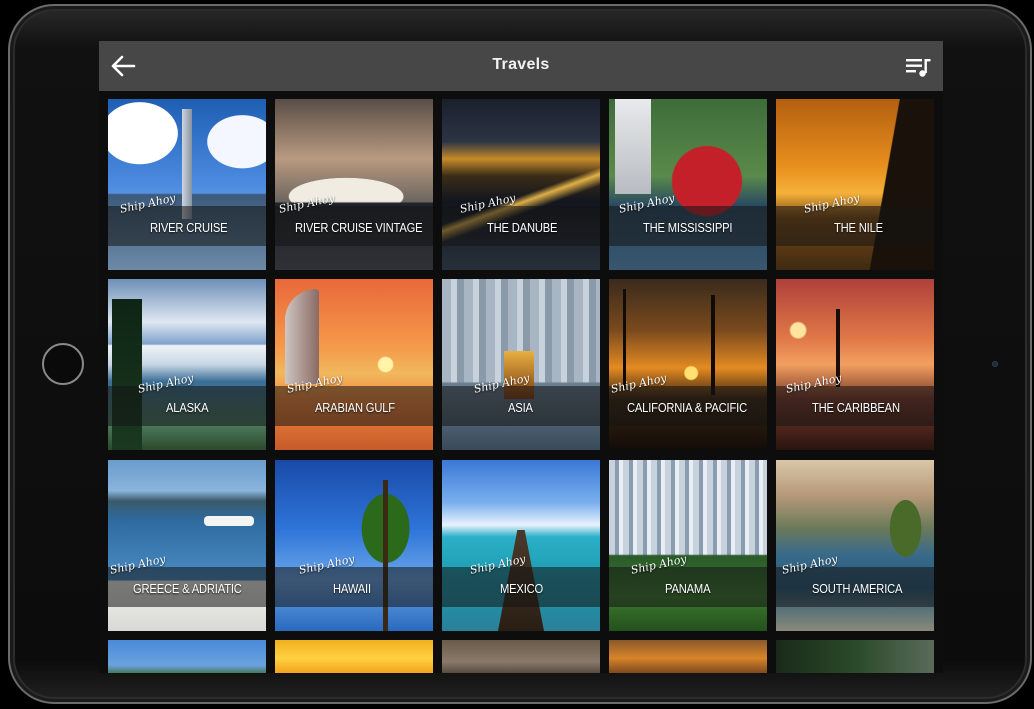 The image size is (1034, 709). I want to click on tile-the-danube: Ship Ahoy THE DANUBE, so click(521, 184).